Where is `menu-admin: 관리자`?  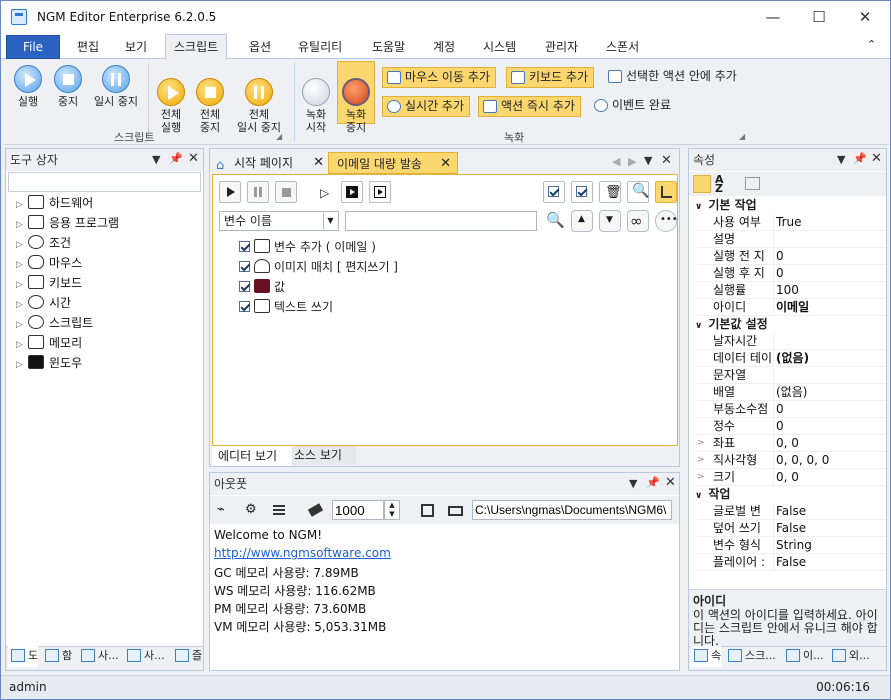
menu-admin: 관리자 is located at coordinates (561, 46).